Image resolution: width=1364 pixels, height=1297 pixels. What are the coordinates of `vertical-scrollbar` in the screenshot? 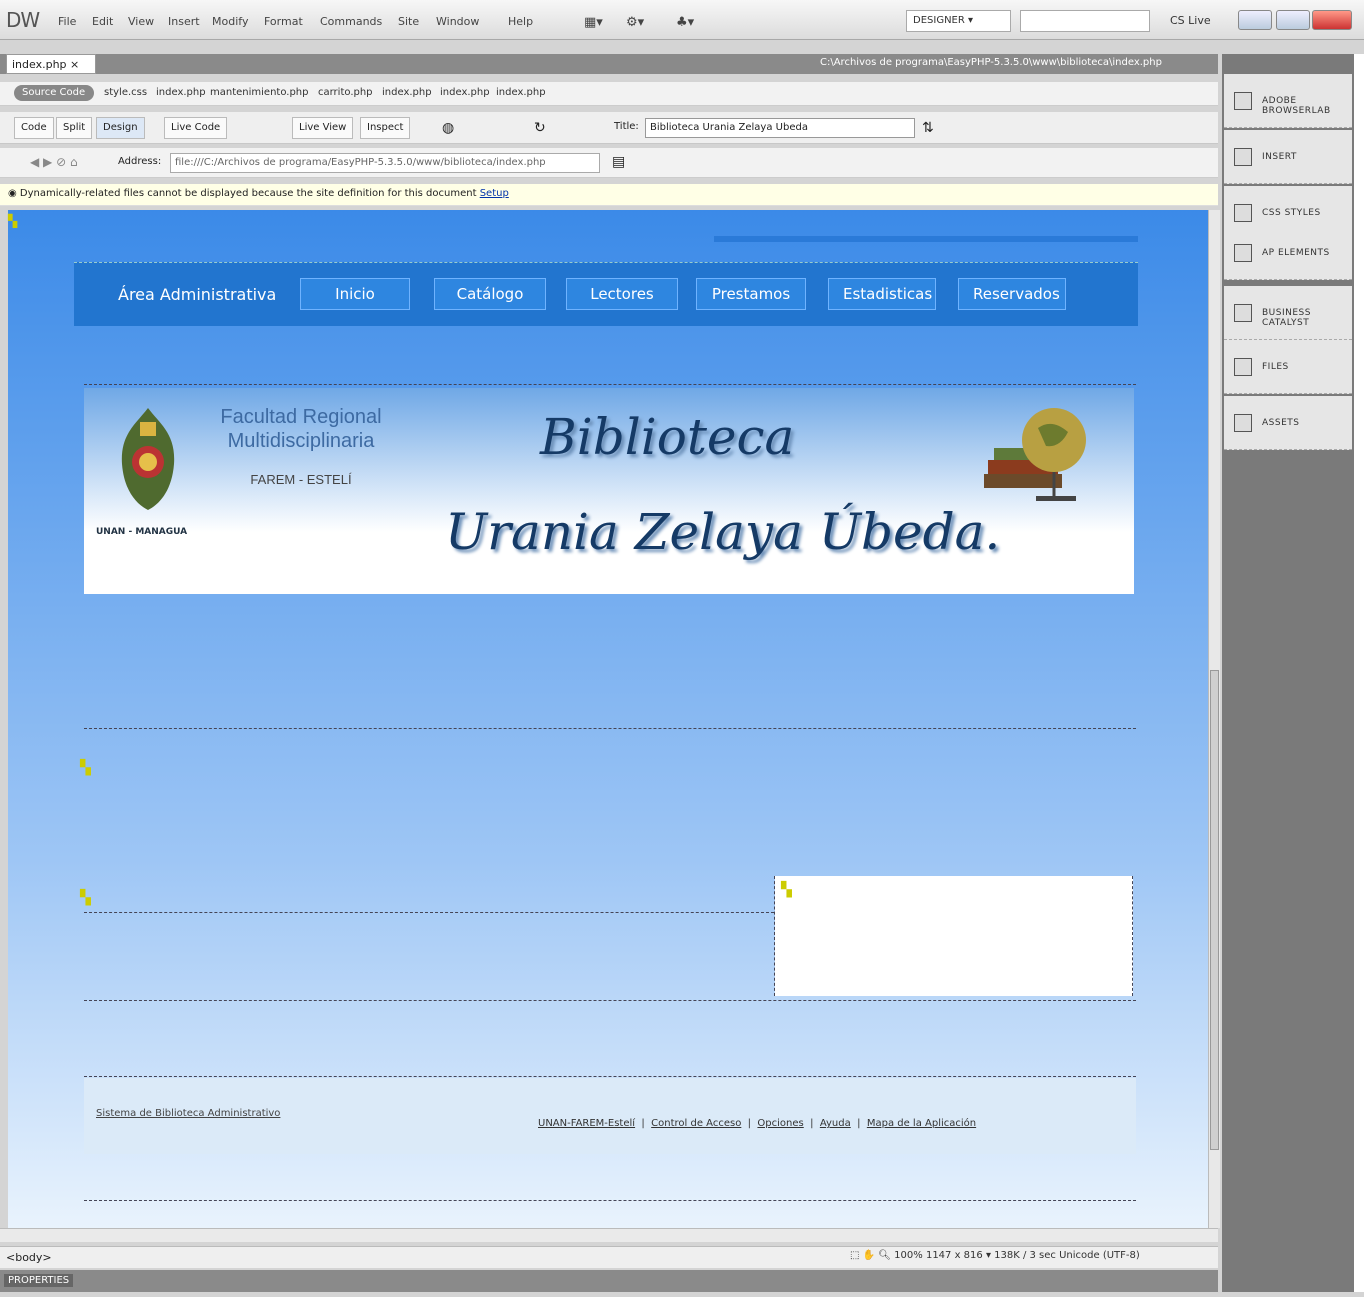 It's located at (1214, 719).